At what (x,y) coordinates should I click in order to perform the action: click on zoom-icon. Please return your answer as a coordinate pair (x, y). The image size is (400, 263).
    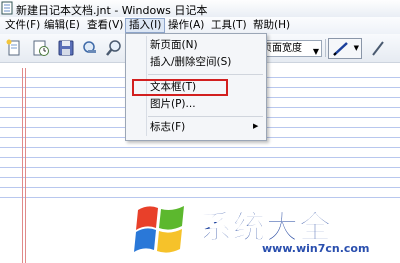
    Looking at the image, I should click on (90, 48).